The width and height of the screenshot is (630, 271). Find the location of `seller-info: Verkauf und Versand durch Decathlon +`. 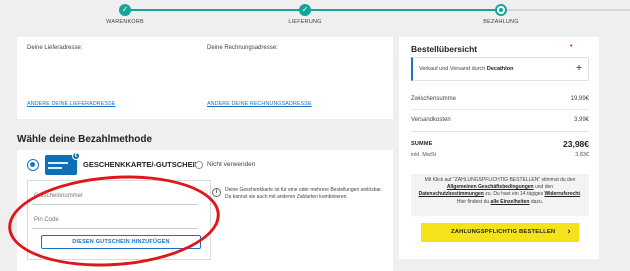

seller-info: Verkauf und Versand durch Decathlon + is located at coordinates (500, 69).